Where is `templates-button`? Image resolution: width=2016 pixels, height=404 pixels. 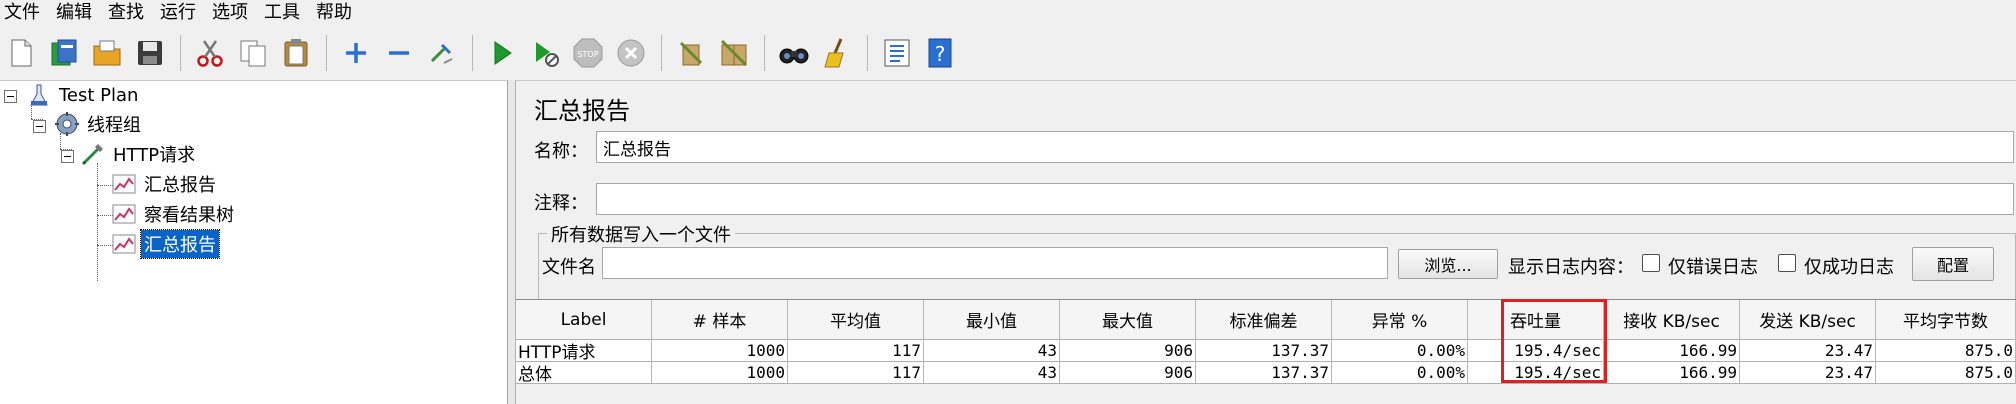
templates-button is located at coordinates (64, 53).